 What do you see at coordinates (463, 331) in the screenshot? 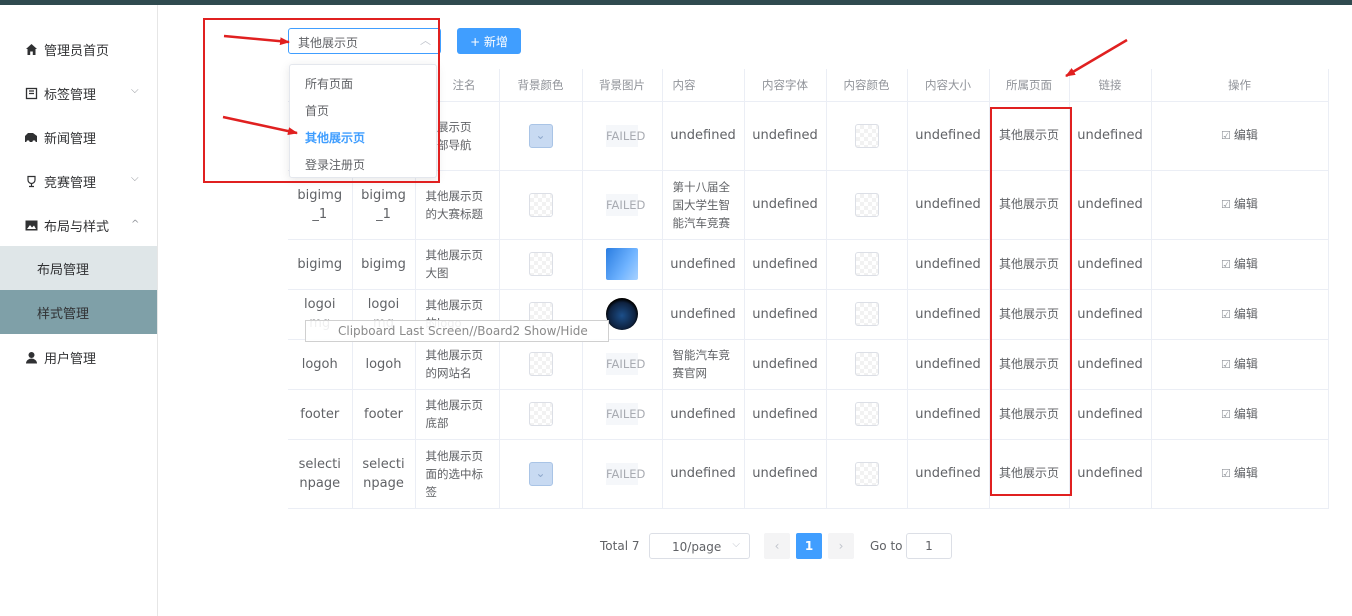
I see `tooltip-text: Clipboard Last Screen//Board2 Show/Hide` at bounding box center [463, 331].